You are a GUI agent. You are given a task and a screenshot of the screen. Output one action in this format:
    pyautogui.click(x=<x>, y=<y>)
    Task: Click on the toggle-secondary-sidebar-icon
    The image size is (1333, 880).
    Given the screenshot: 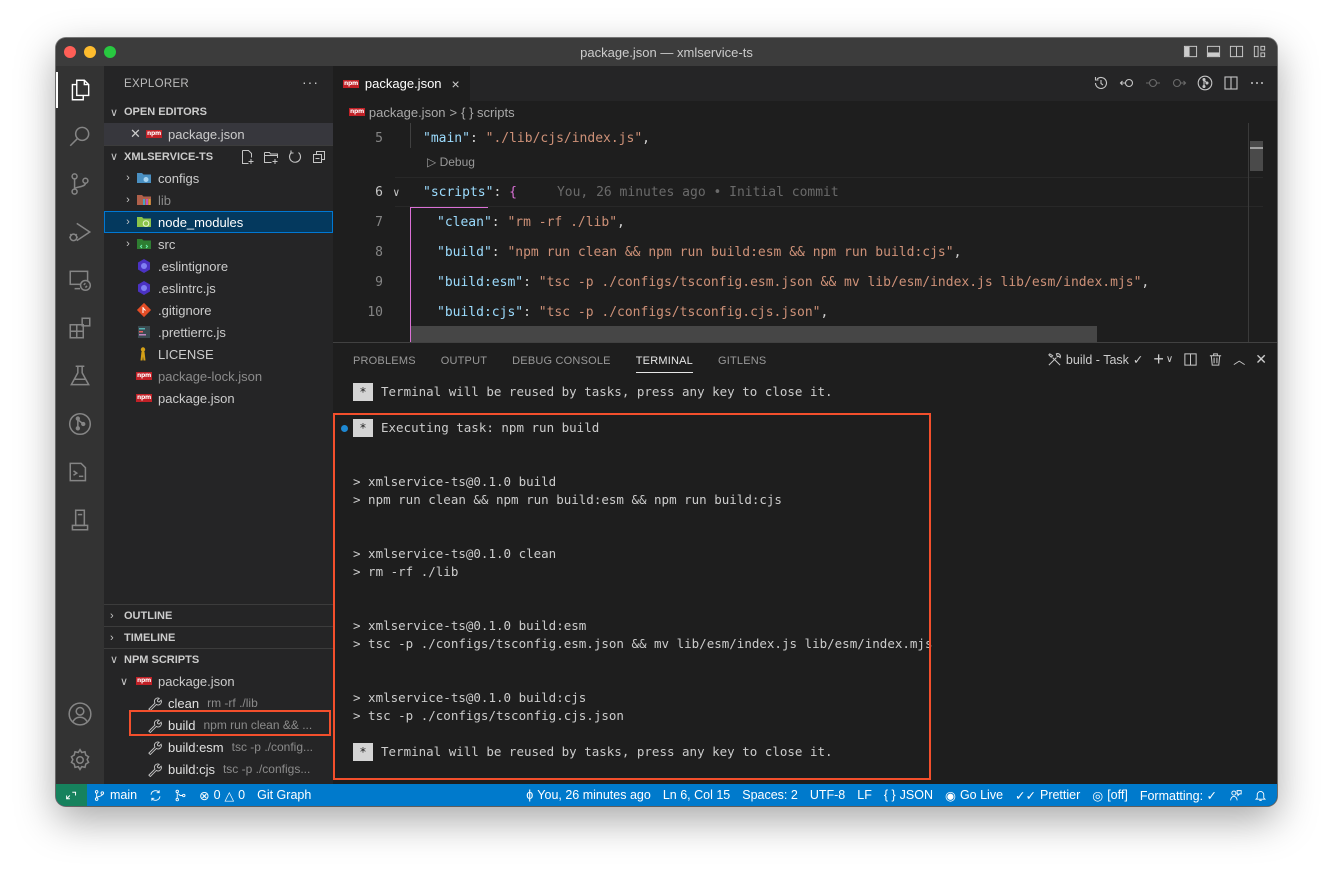 What is the action you would take?
    pyautogui.click(x=1236, y=51)
    